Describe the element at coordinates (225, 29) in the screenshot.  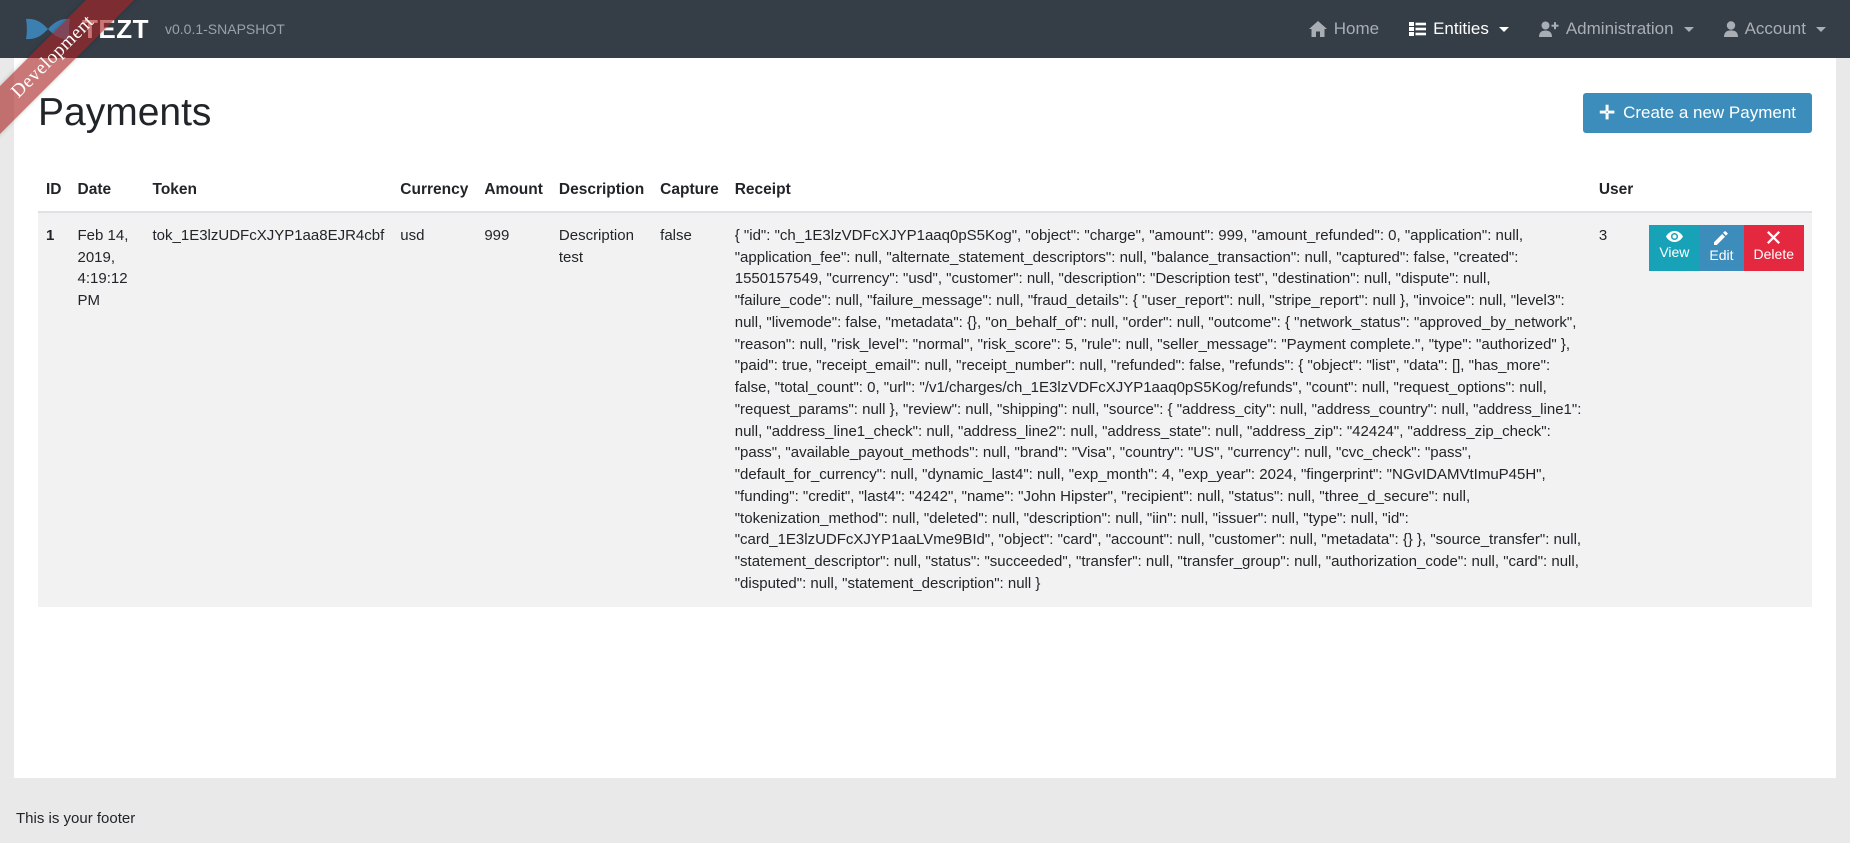
I see `brand-version: v0.0.1-SNAPSHOT` at that location.